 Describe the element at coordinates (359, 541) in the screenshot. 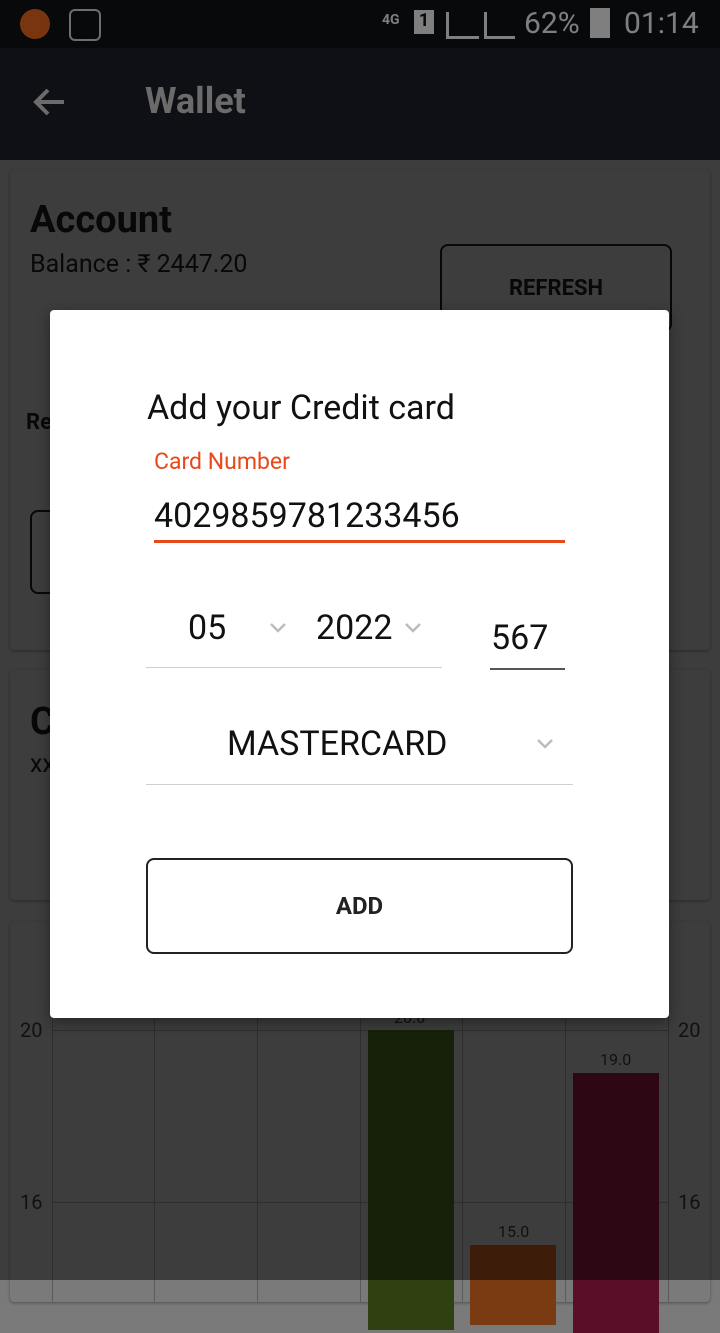

I see `card-number-underline` at that location.